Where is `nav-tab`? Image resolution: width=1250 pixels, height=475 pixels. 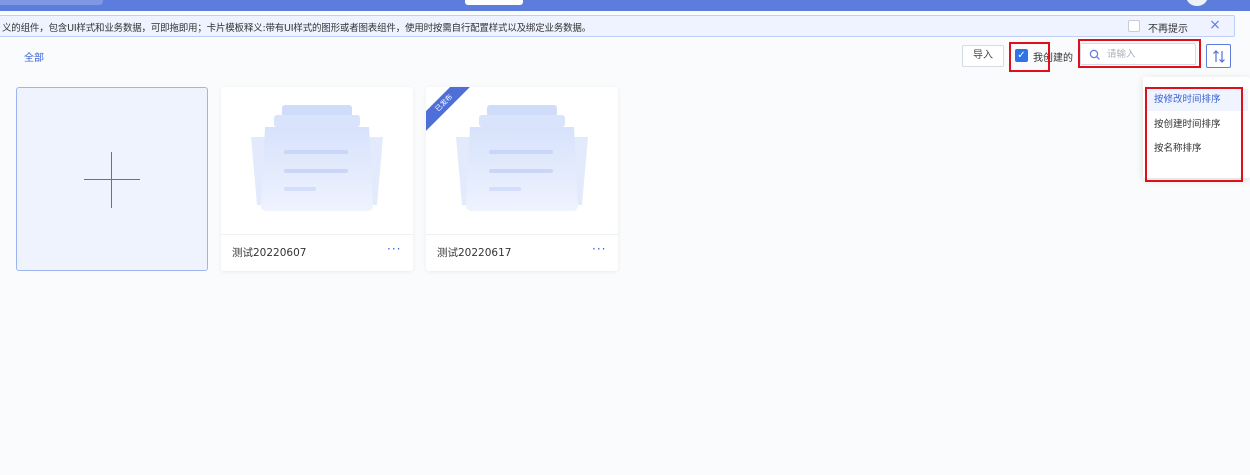 nav-tab is located at coordinates (51, 2).